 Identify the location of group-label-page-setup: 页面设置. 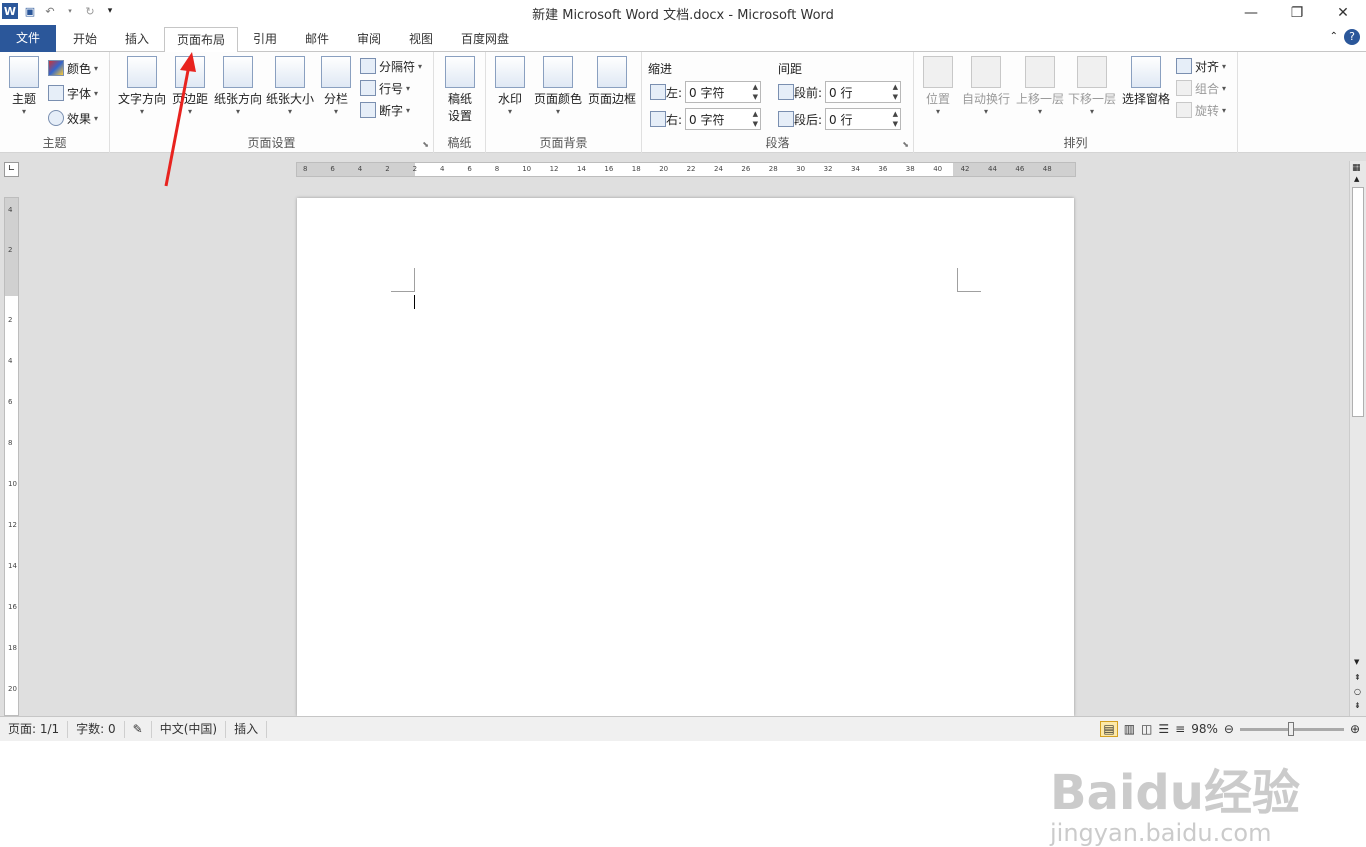
(271, 143).